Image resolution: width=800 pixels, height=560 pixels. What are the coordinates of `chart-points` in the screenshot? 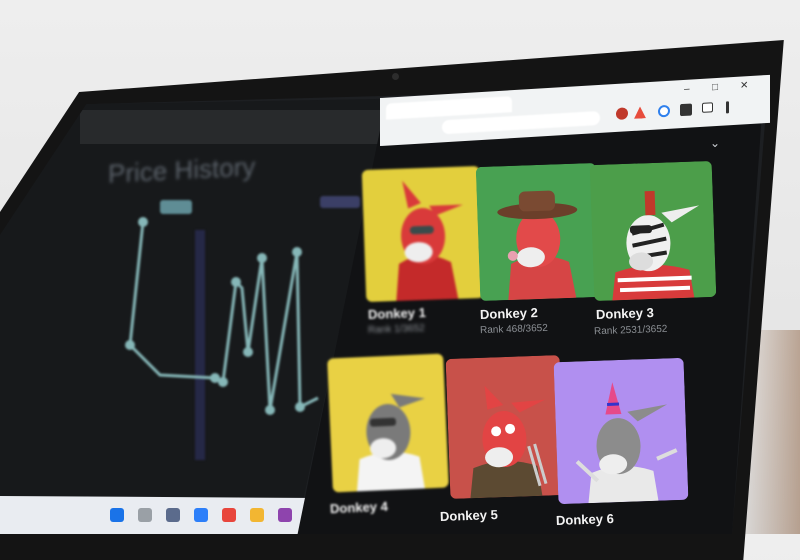 It's located at (215, 316).